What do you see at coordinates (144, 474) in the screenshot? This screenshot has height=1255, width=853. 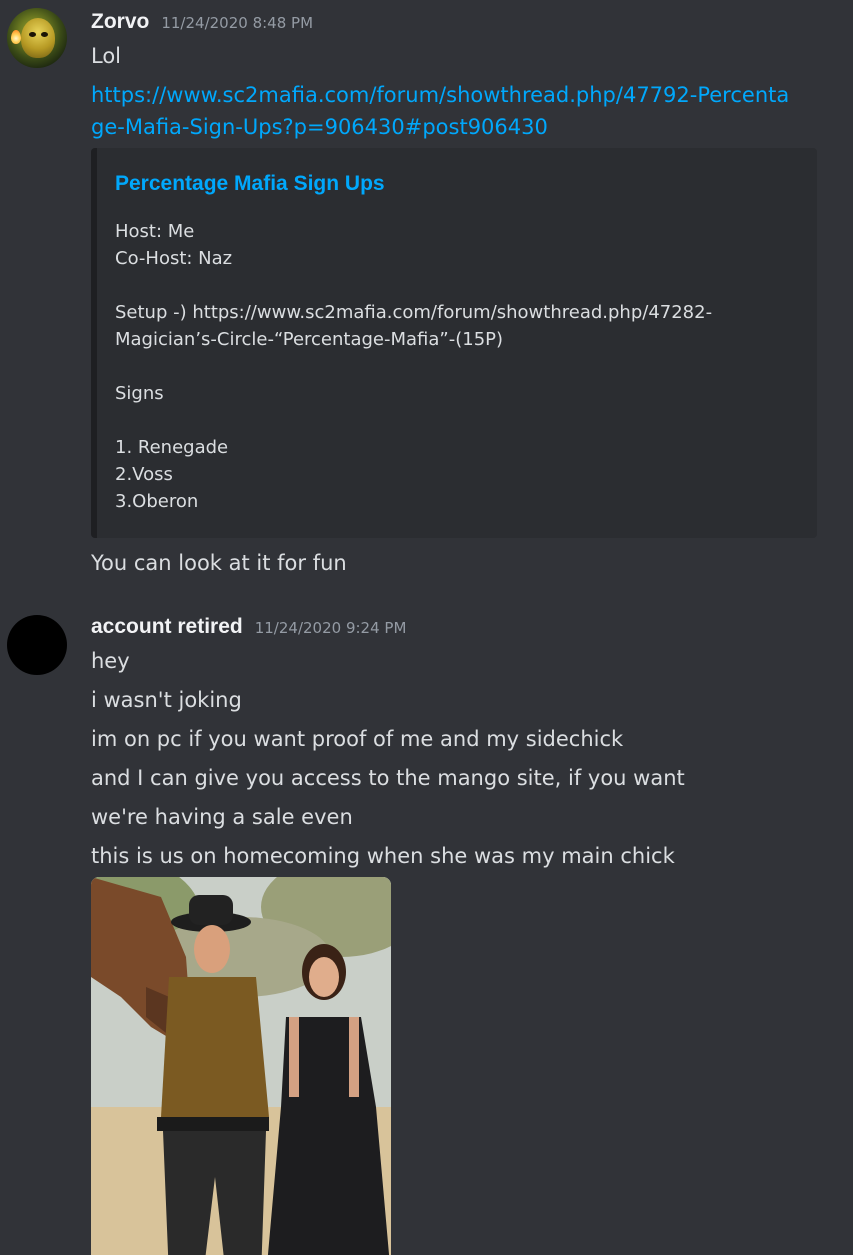 I see `embed-description-line: 2.Voss` at bounding box center [144, 474].